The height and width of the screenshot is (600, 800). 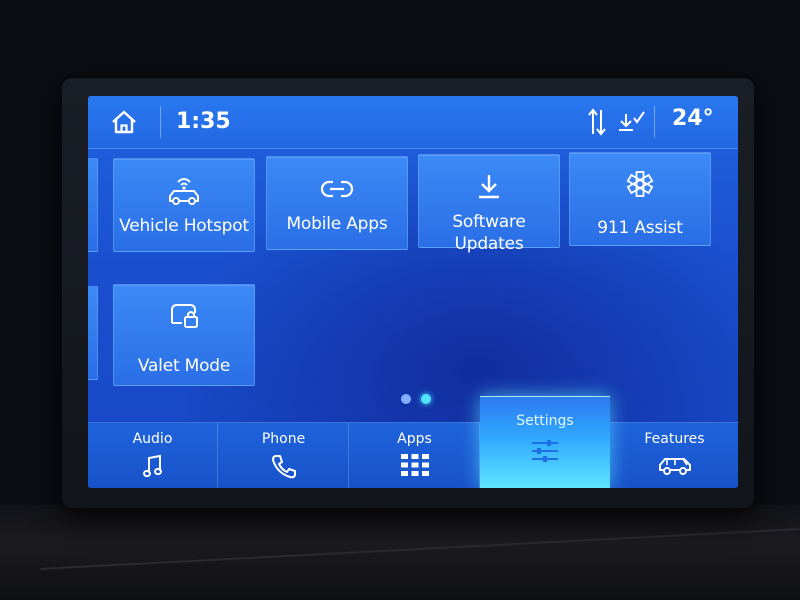 What do you see at coordinates (184, 191) in the screenshot?
I see `car-wifi-icon` at bounding box center [184, 191].